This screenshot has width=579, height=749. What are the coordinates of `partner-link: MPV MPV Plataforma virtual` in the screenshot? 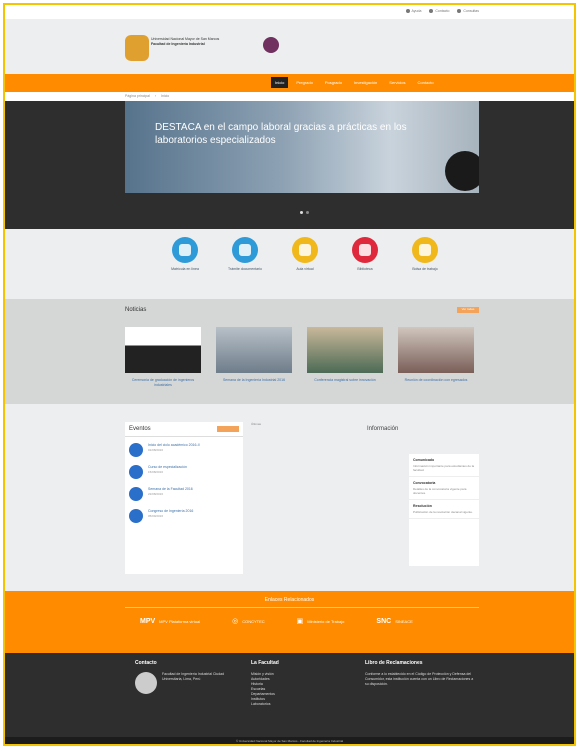 It's located at (170, 621).